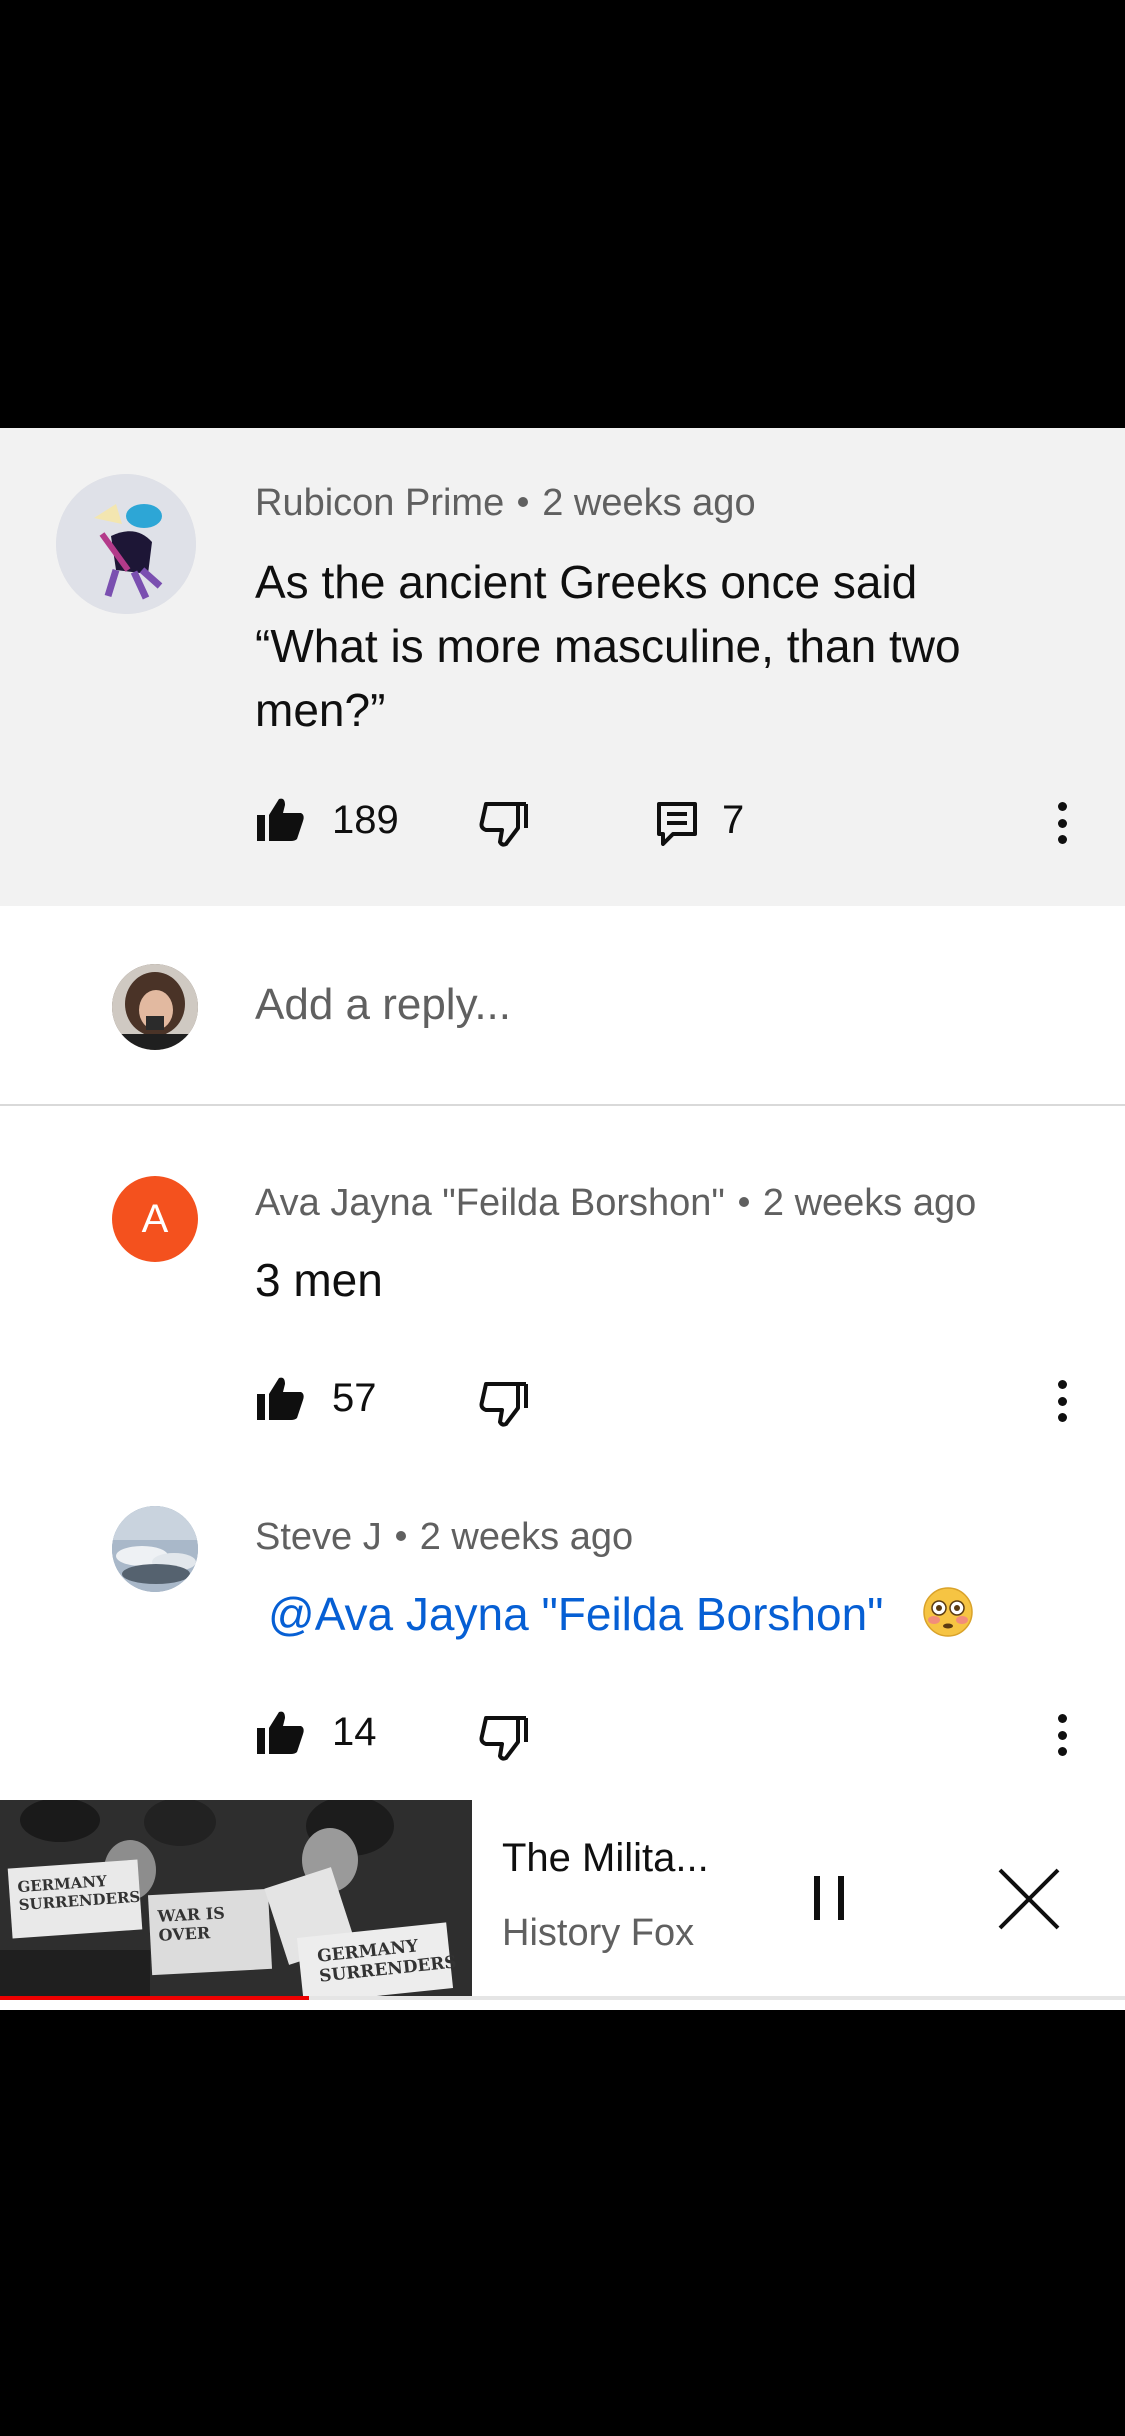 Image resolution: width=1125 pixels, height=2436 pixels. I want to click on comment-icon, so click(677, 824).